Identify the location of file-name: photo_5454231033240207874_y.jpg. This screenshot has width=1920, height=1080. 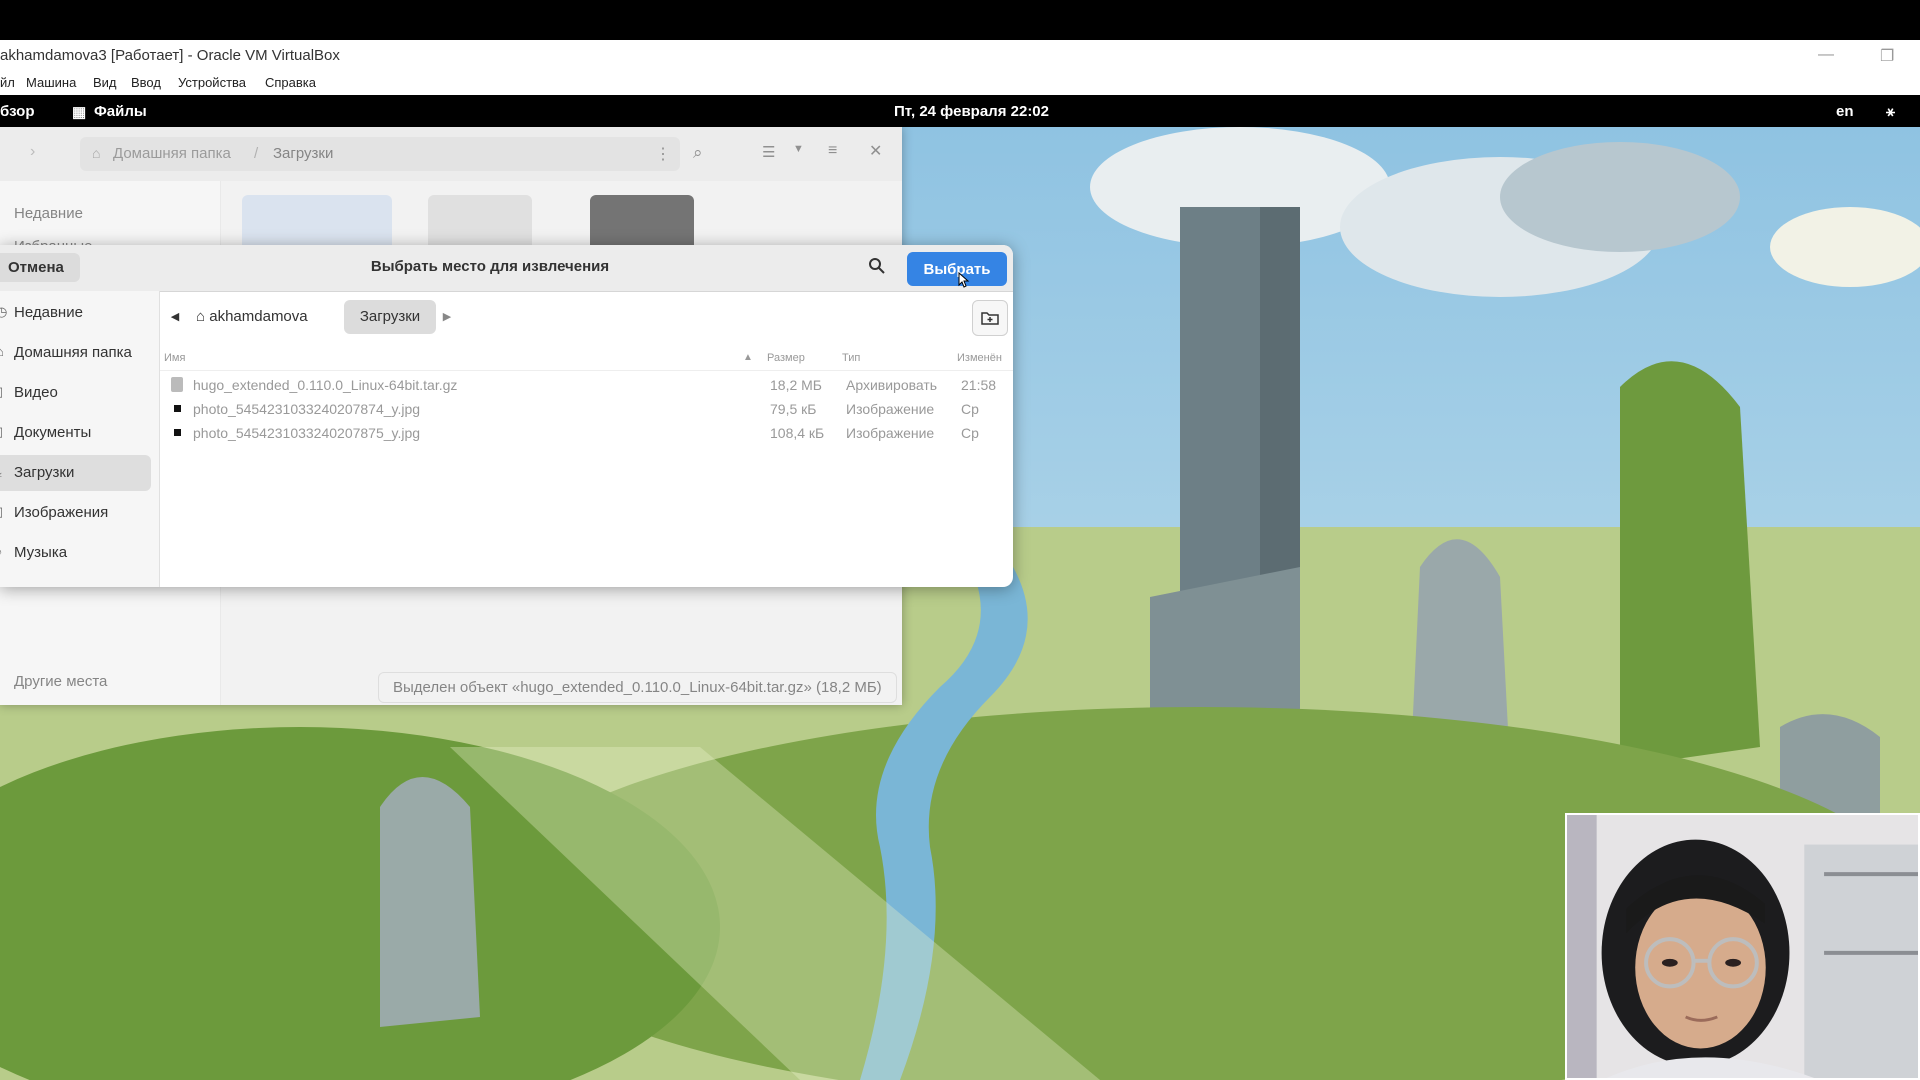
(307, 409).